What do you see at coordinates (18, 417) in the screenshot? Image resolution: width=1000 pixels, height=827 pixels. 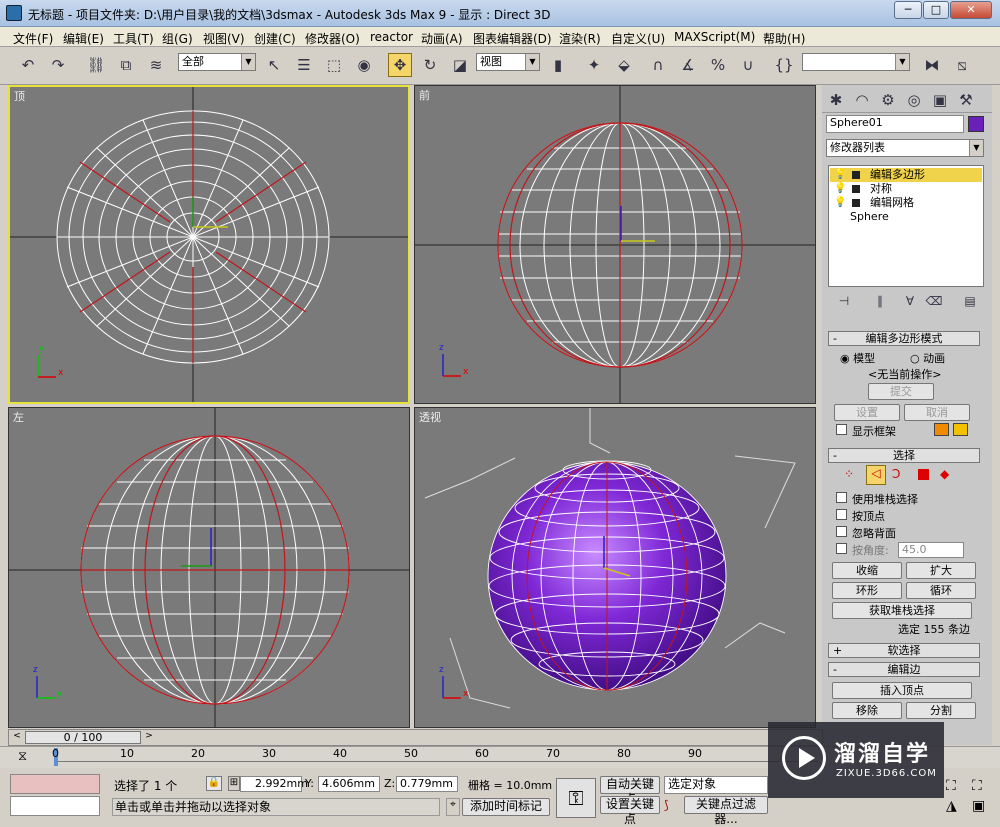 I see `viewport-label-left: 左` at bounding box center [18, 417].